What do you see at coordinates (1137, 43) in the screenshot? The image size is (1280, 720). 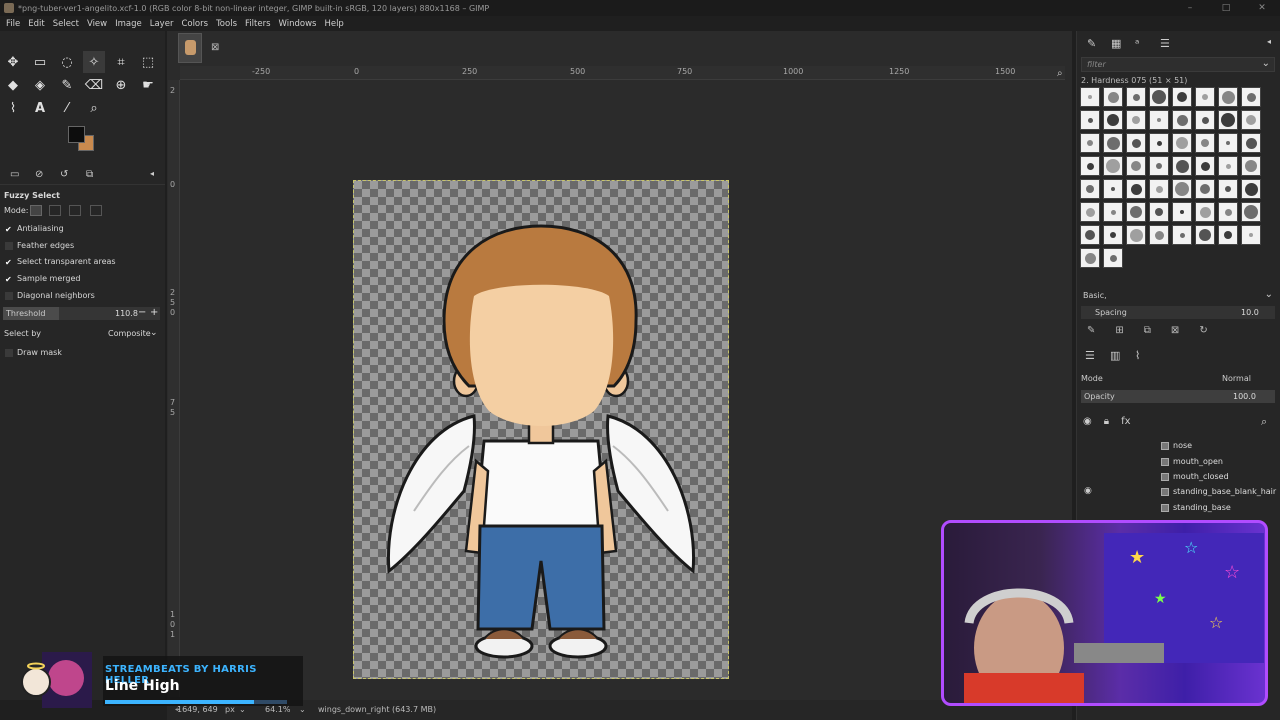 I see `tab-fonts-icon: ᵃ` at bounding box center [1137, 43].